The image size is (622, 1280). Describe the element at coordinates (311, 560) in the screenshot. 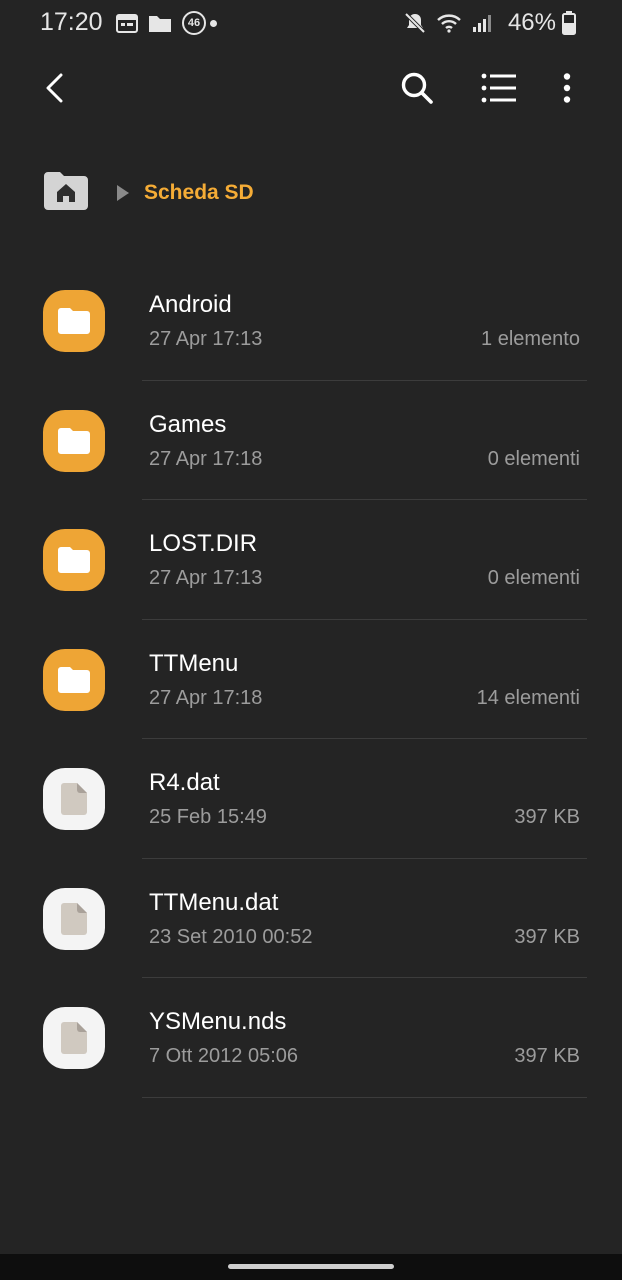

I see `list-item: LOST.DIR 27 Apr 17:13 0 elementi` at that location.